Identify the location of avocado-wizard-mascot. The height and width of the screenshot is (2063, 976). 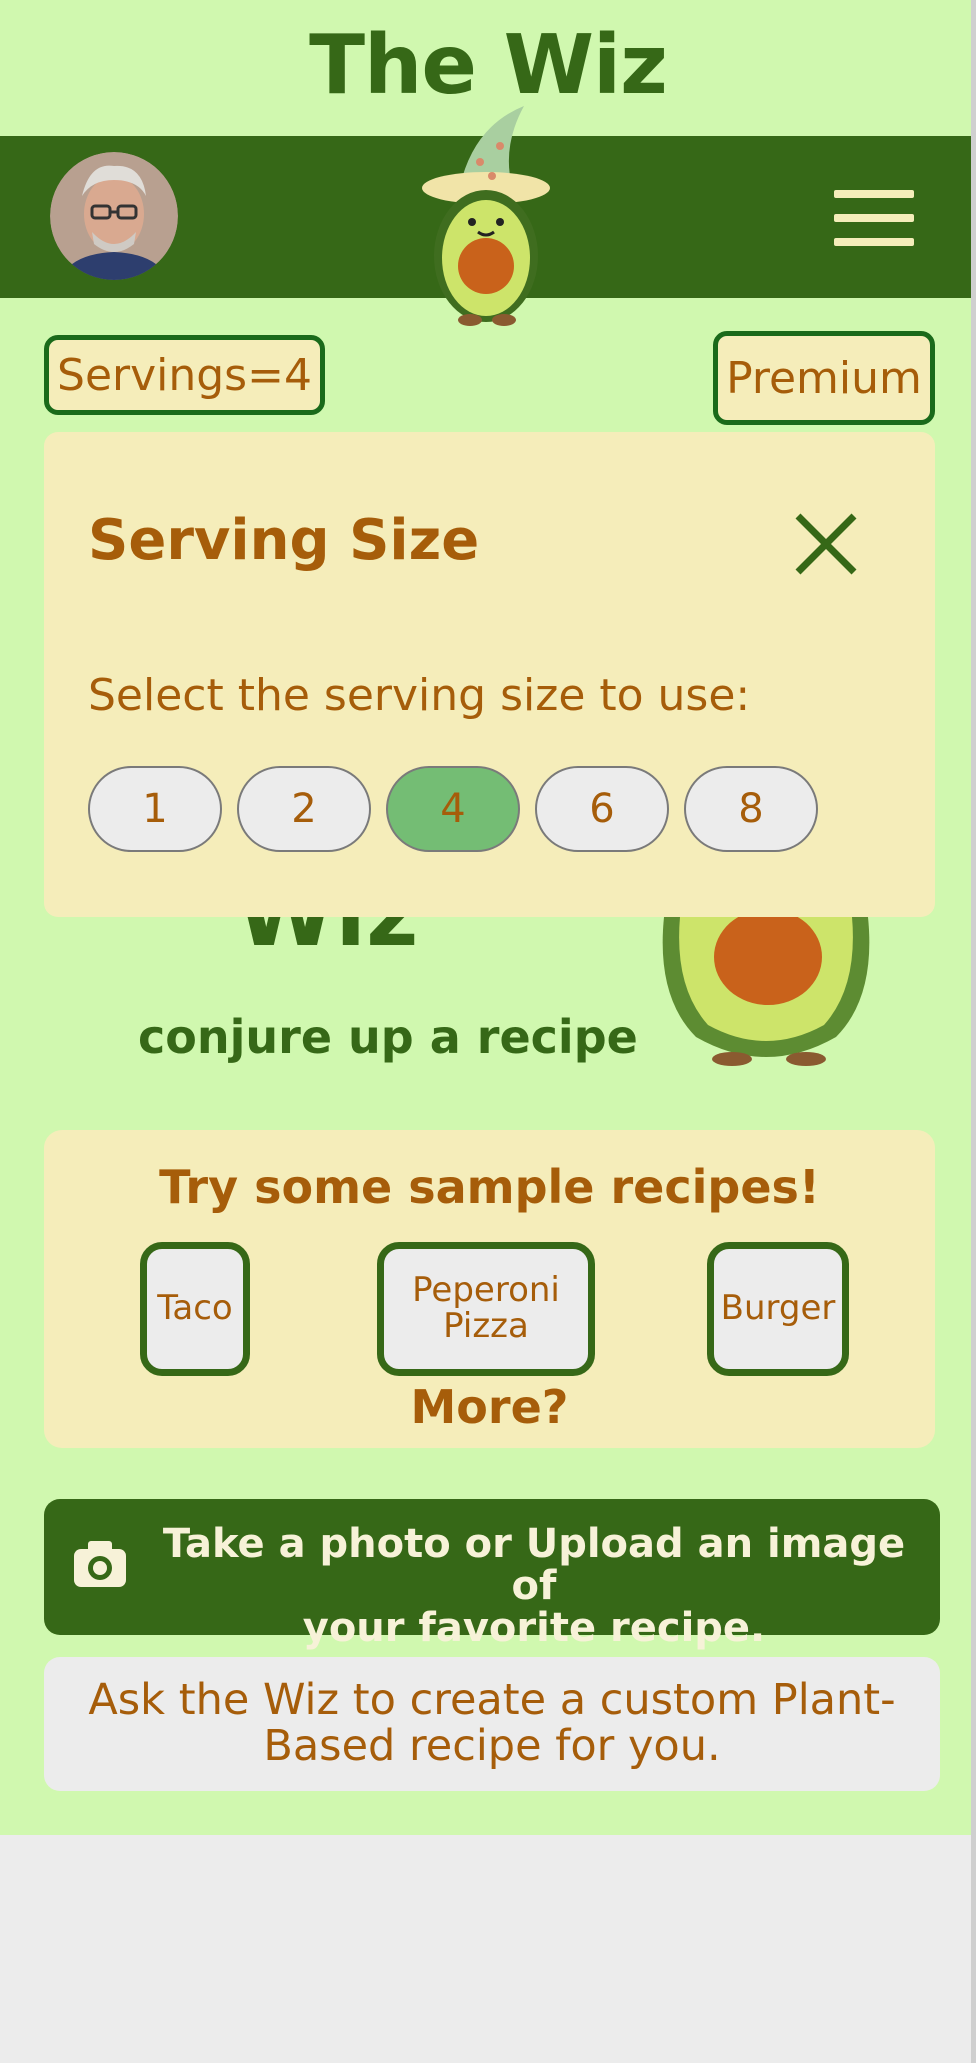
(487, 217).